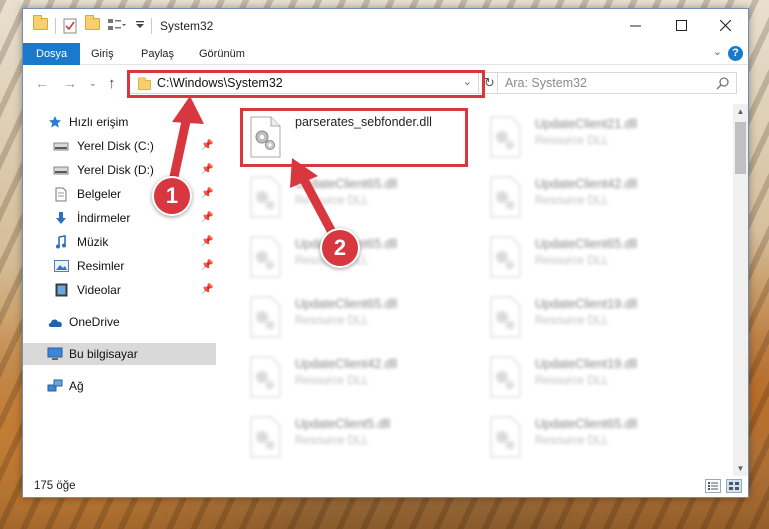  What do you see at coordinates (157, 54) in the screenshot?
I see `tab-share: Paylaş` at bounding box center [157, 54].